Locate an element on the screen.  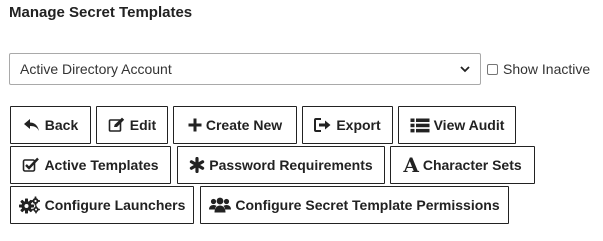
password-requirements-button-label: Password Requirements is located at coordinates (291, 165).